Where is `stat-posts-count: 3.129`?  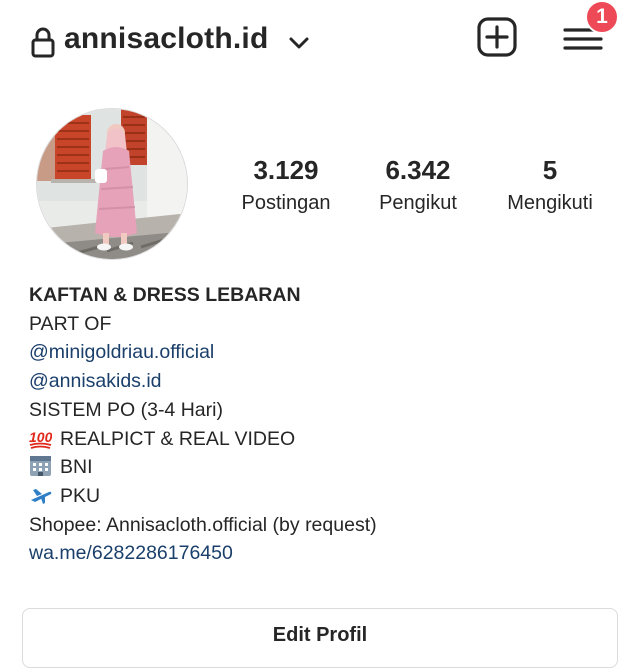 stat-posts-count: 3.129 is located at coordinates (286, 170).